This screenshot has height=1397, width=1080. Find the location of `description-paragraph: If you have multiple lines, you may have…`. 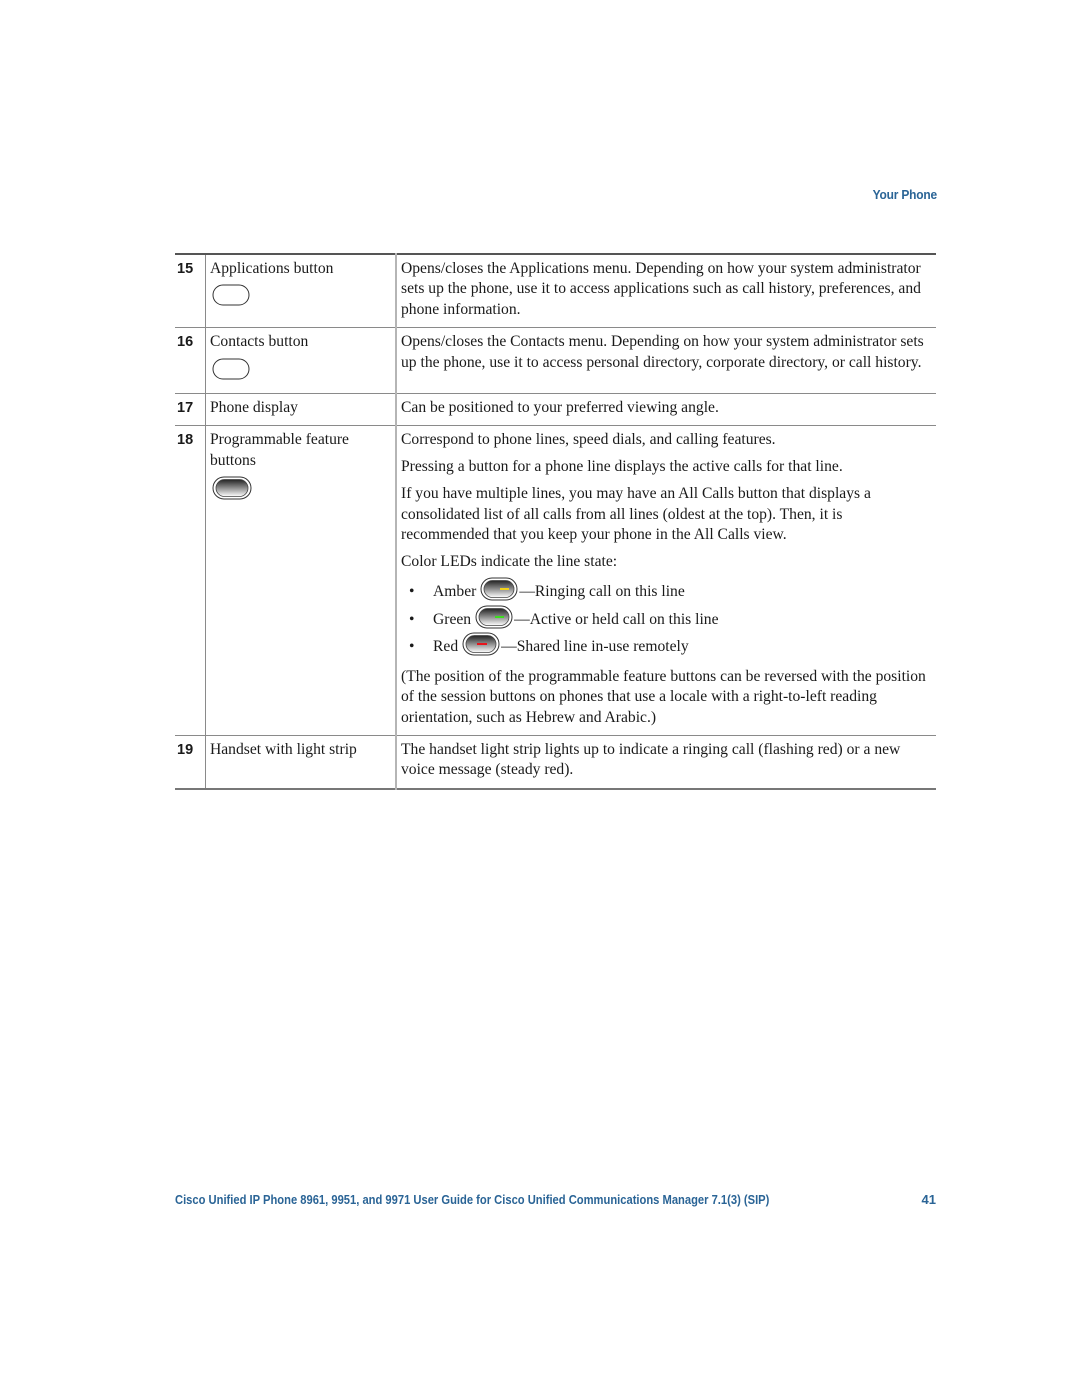

description-paragraph: If you have multiple lines, you may have… is located at coordinates (636, 514).